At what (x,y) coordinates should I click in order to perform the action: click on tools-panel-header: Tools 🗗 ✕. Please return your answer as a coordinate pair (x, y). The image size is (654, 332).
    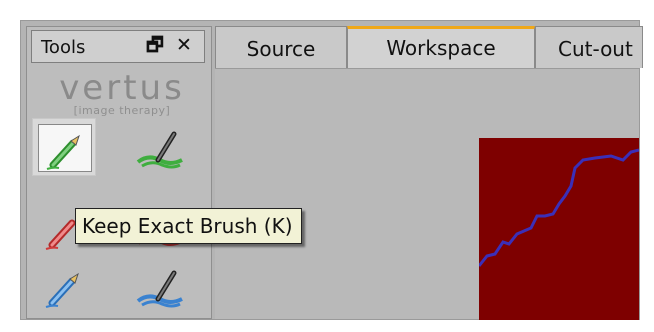
    Looking at the image, I should click on (118, 46).